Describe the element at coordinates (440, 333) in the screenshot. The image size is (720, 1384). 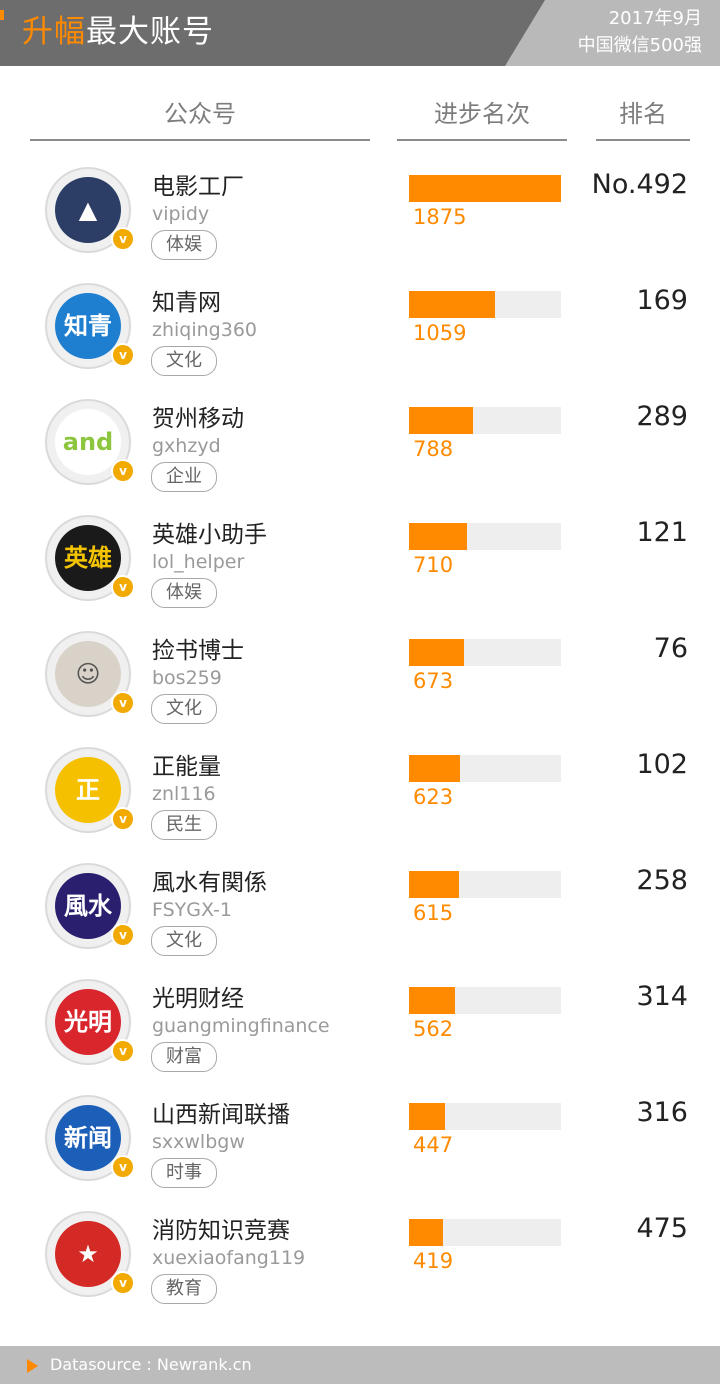
I see `progress-value-label: 1059` at that location.